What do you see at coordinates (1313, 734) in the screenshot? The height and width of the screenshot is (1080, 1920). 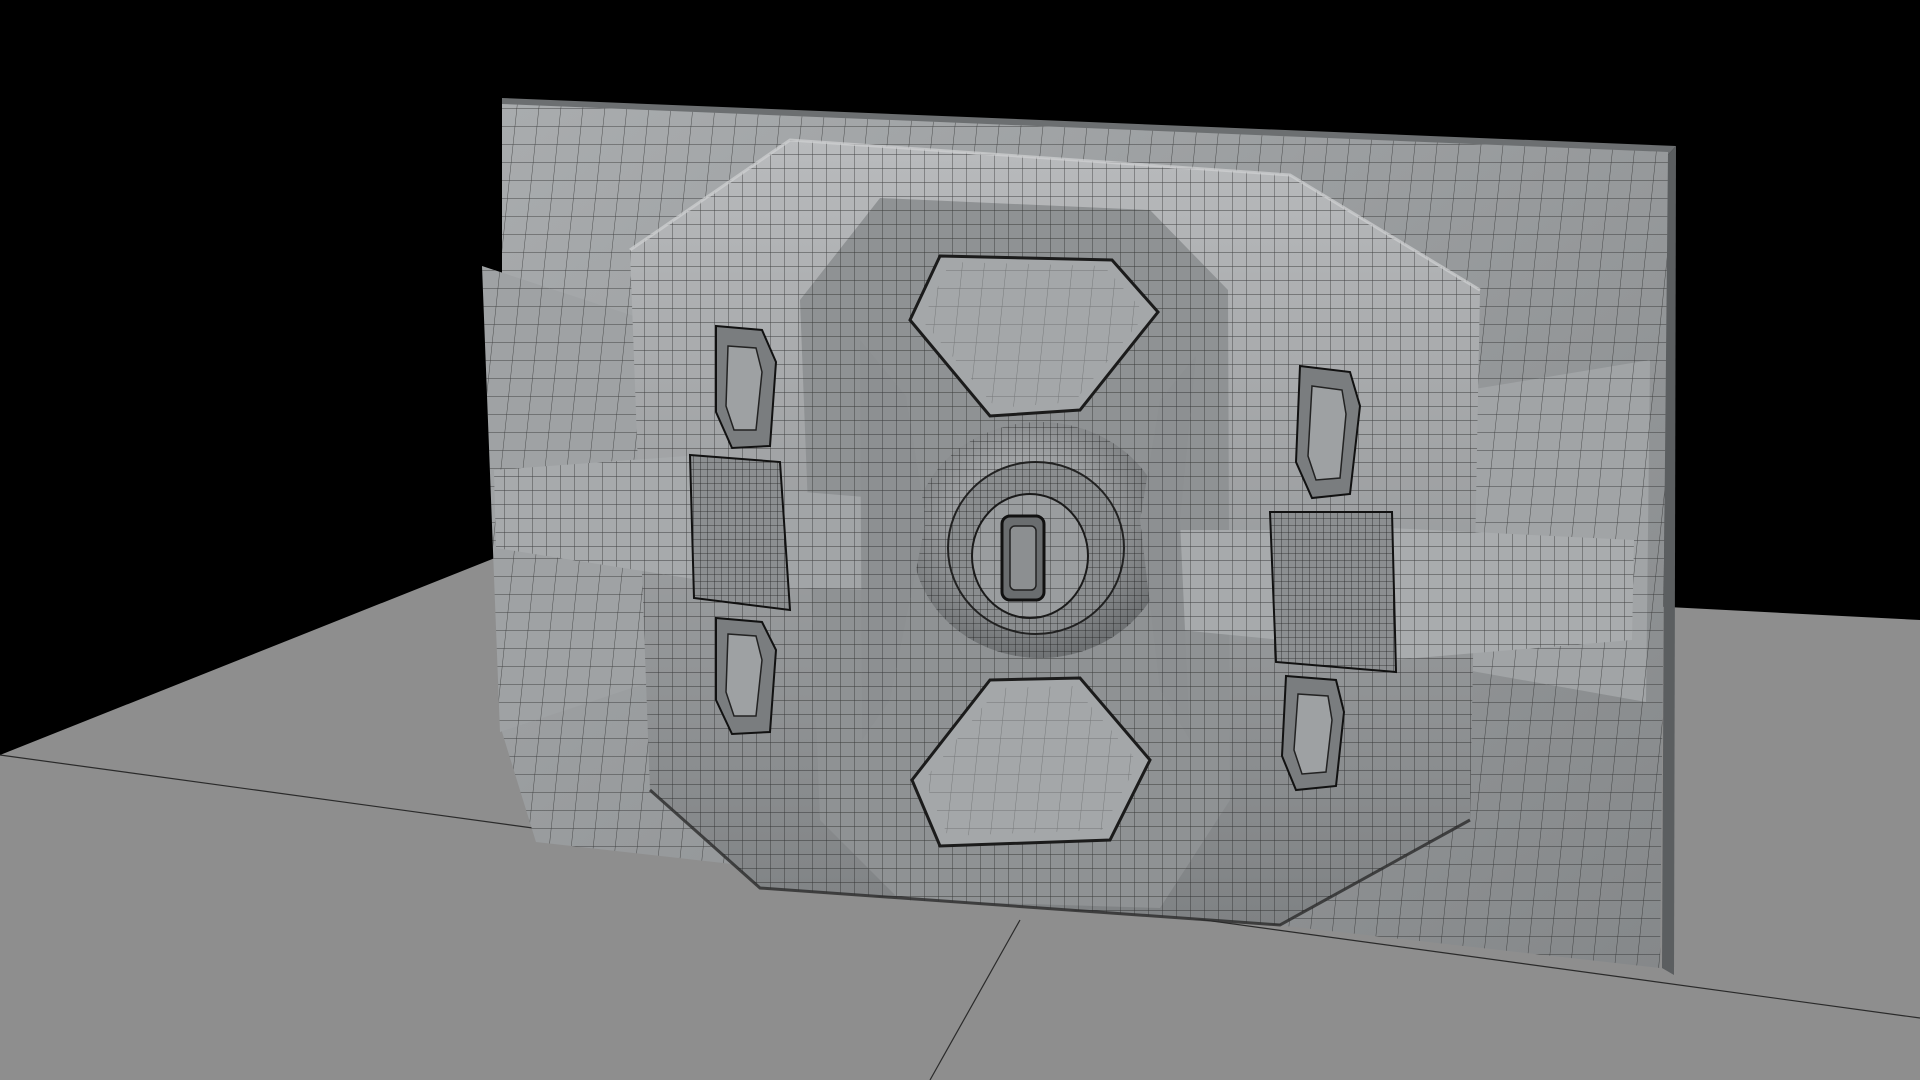 I see `right-lower-vent-inner` at bounding box center [1313, 734].